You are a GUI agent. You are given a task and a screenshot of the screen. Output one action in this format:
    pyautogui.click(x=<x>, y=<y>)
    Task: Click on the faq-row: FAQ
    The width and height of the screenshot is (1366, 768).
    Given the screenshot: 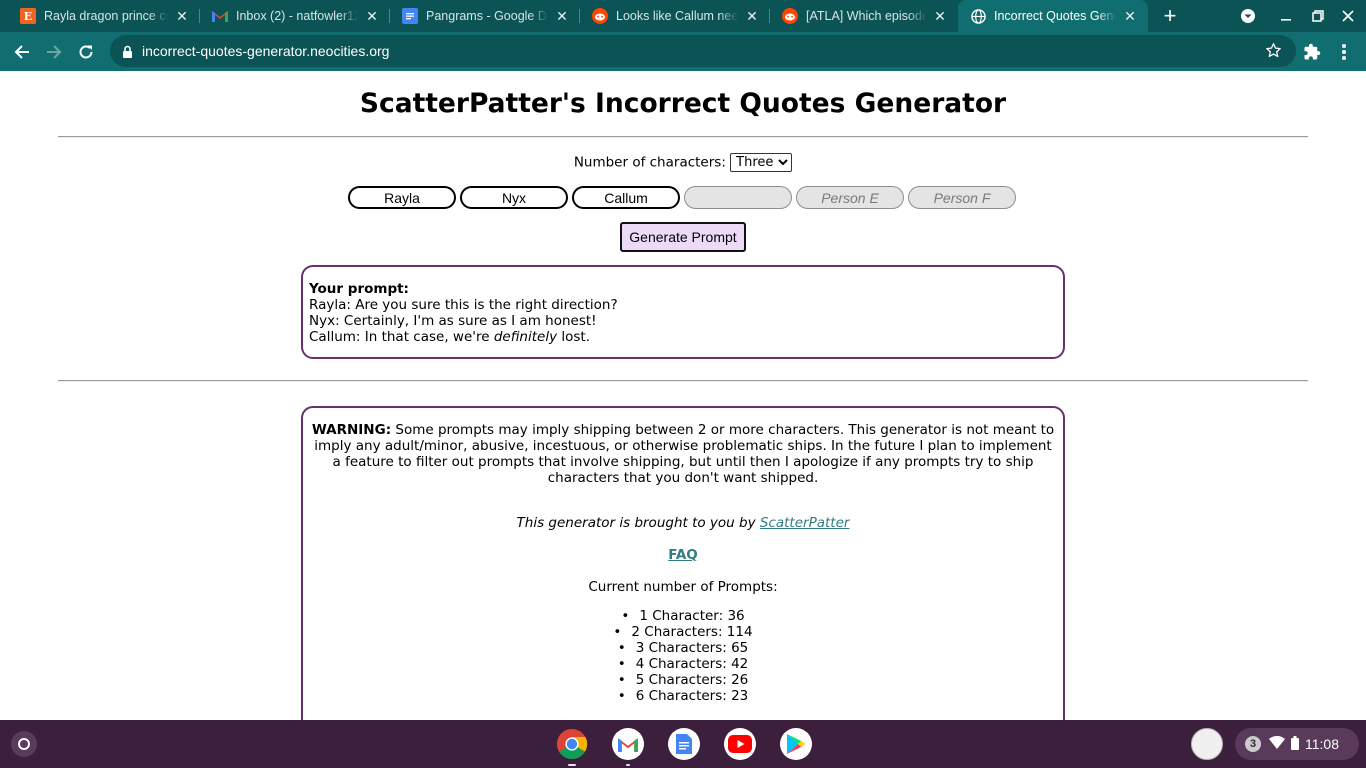 What is the action you would take?
    pyautogui.click(x=683, y=555)
    